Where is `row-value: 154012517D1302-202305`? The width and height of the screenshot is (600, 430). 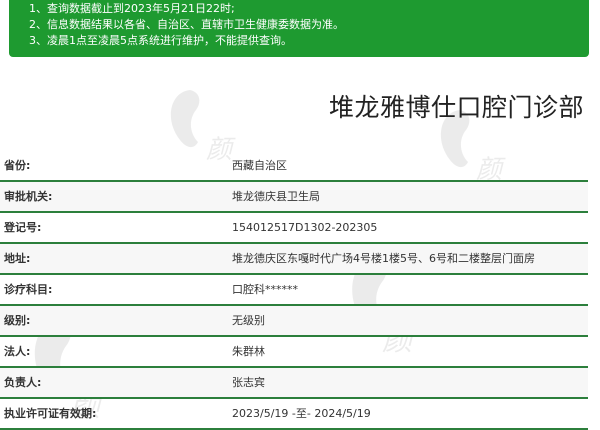 row-value: 154012517D1302-202305 is located at coordinates (305, 227).